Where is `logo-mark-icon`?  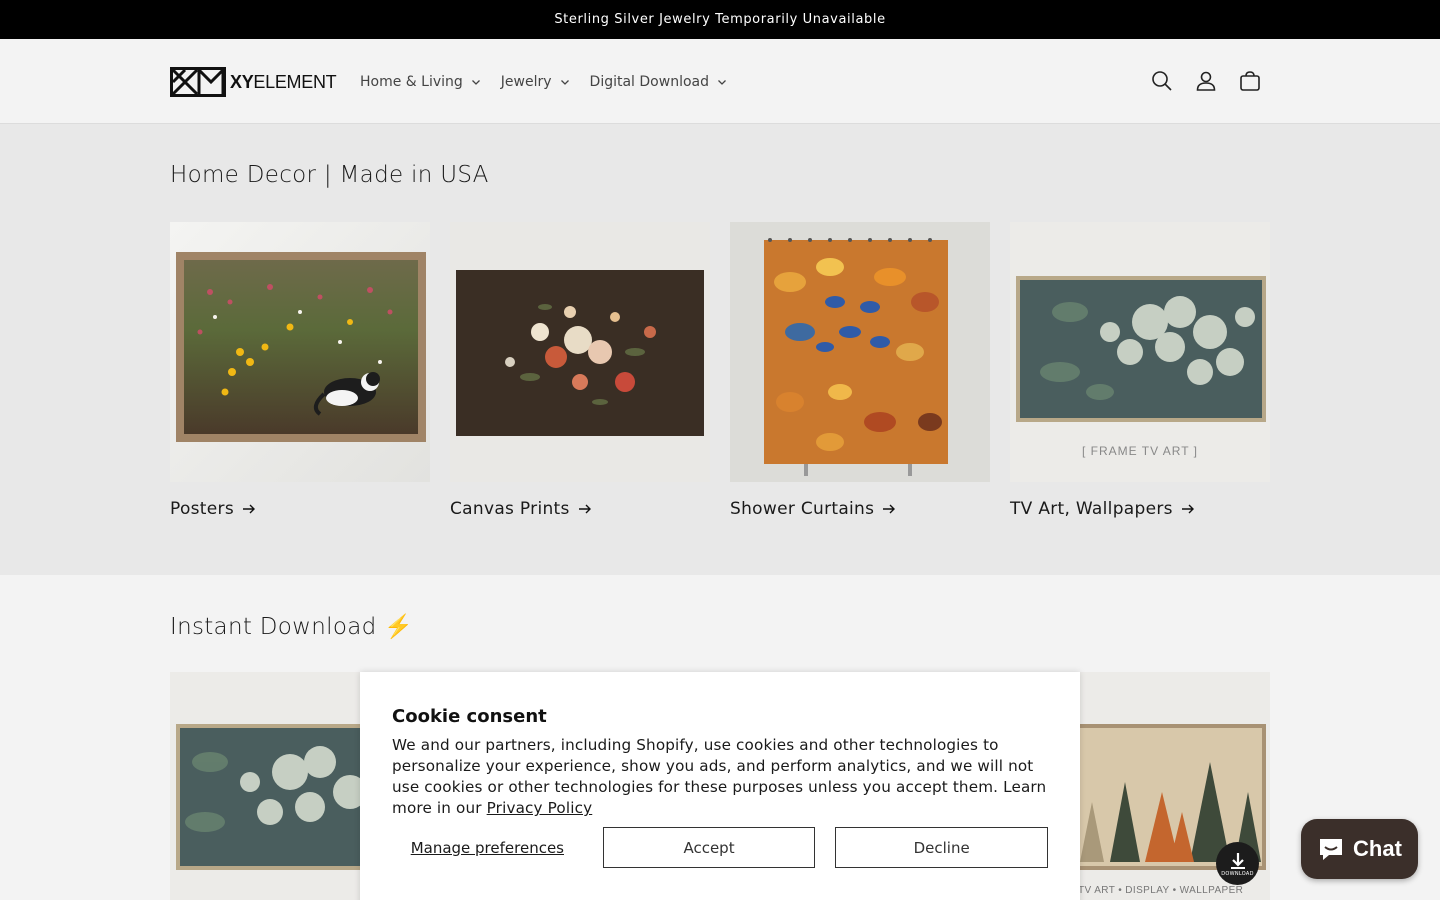
logo-mark-icon is located at coordinates (198, 82).